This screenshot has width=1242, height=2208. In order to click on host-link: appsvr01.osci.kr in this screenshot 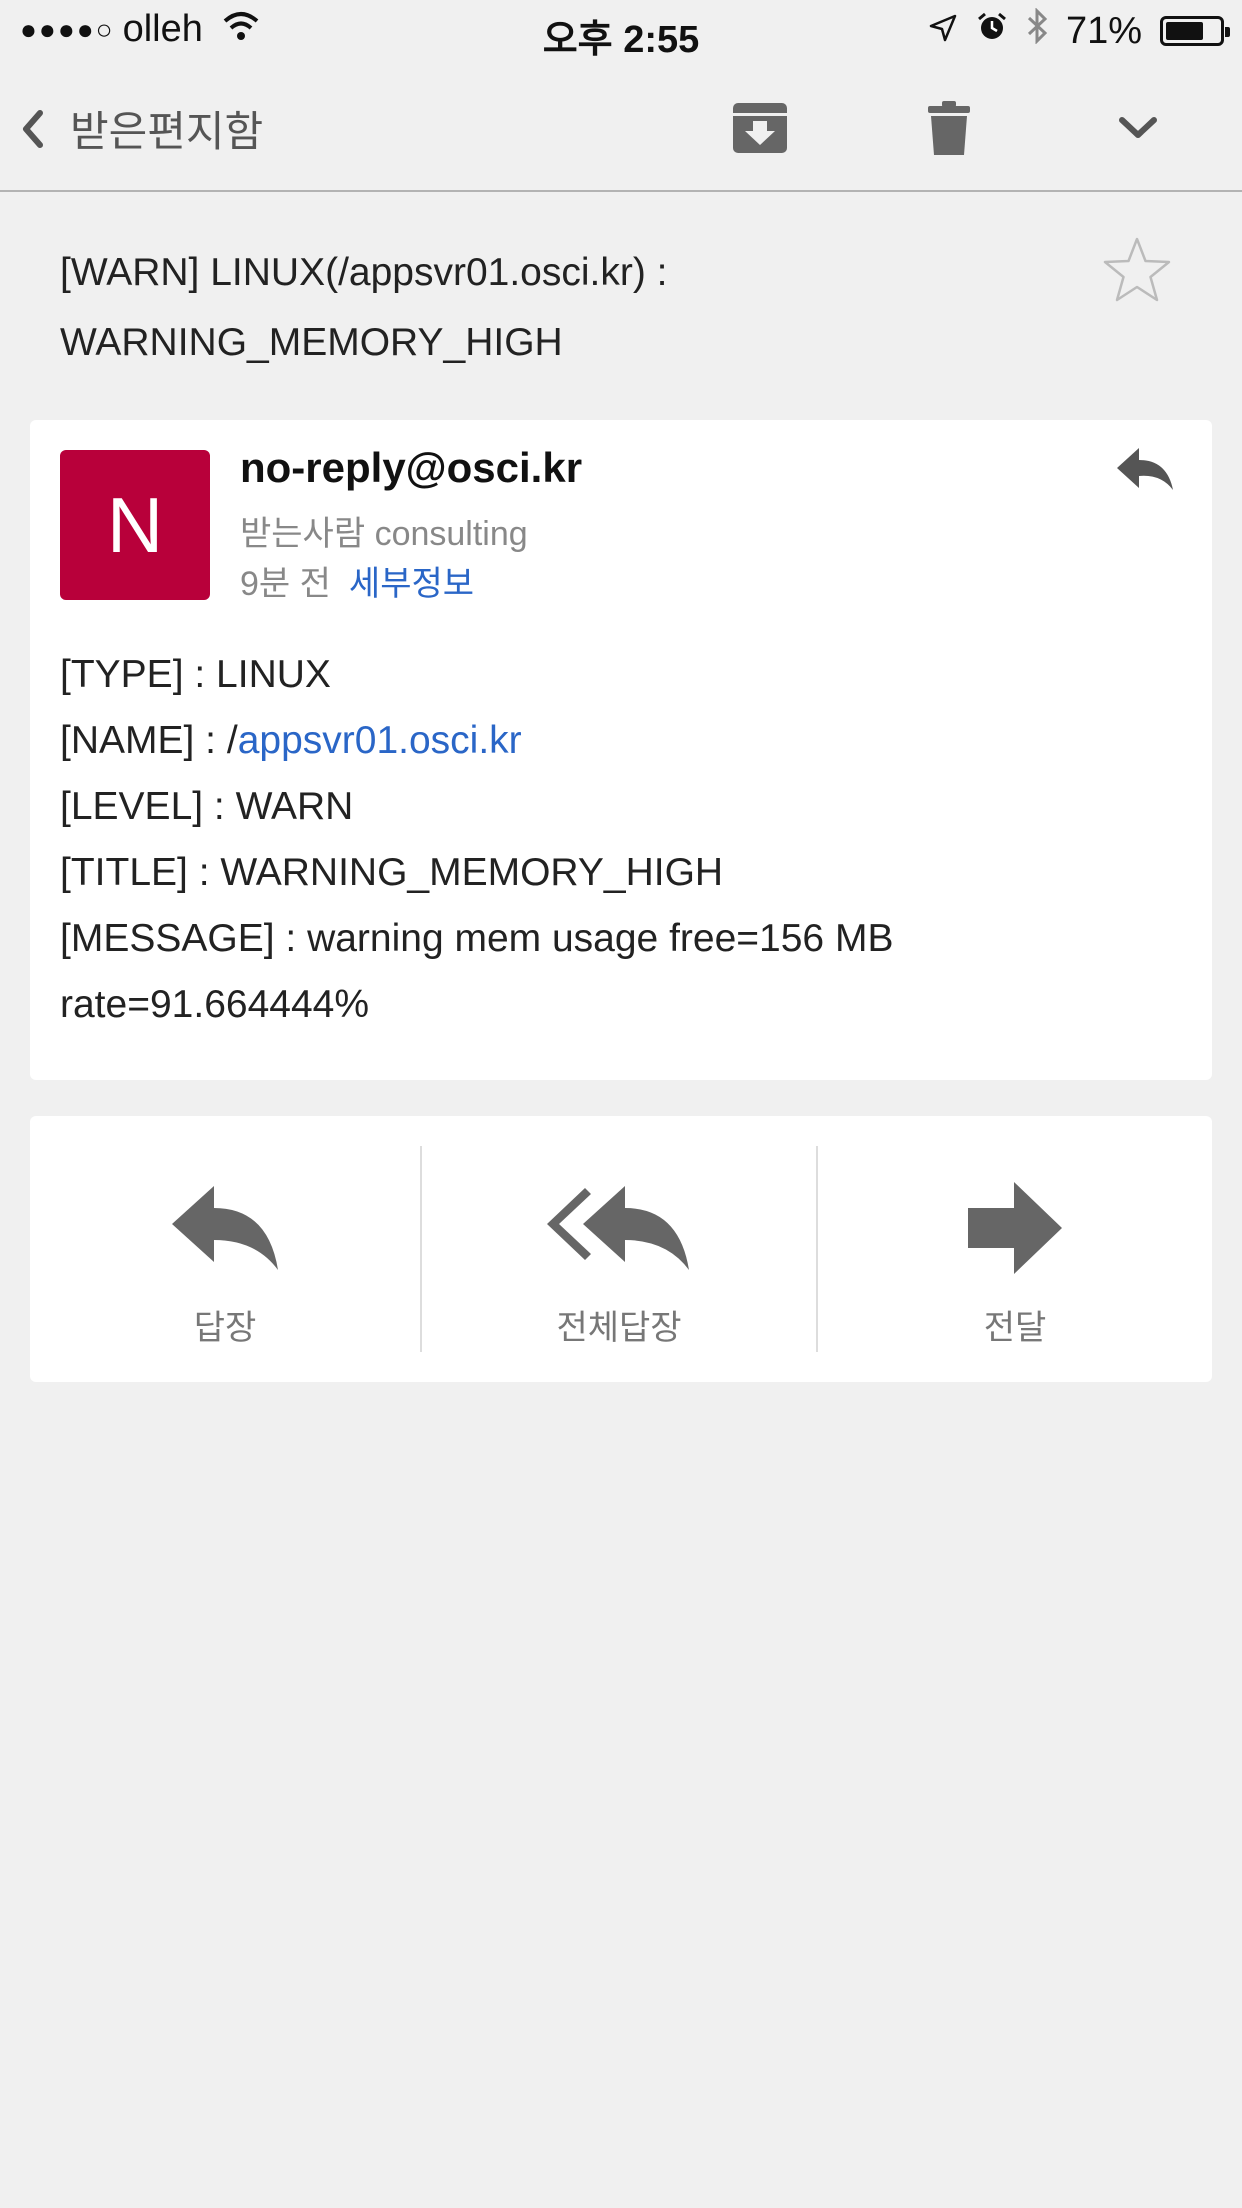, I will do `click(380, 740)`.